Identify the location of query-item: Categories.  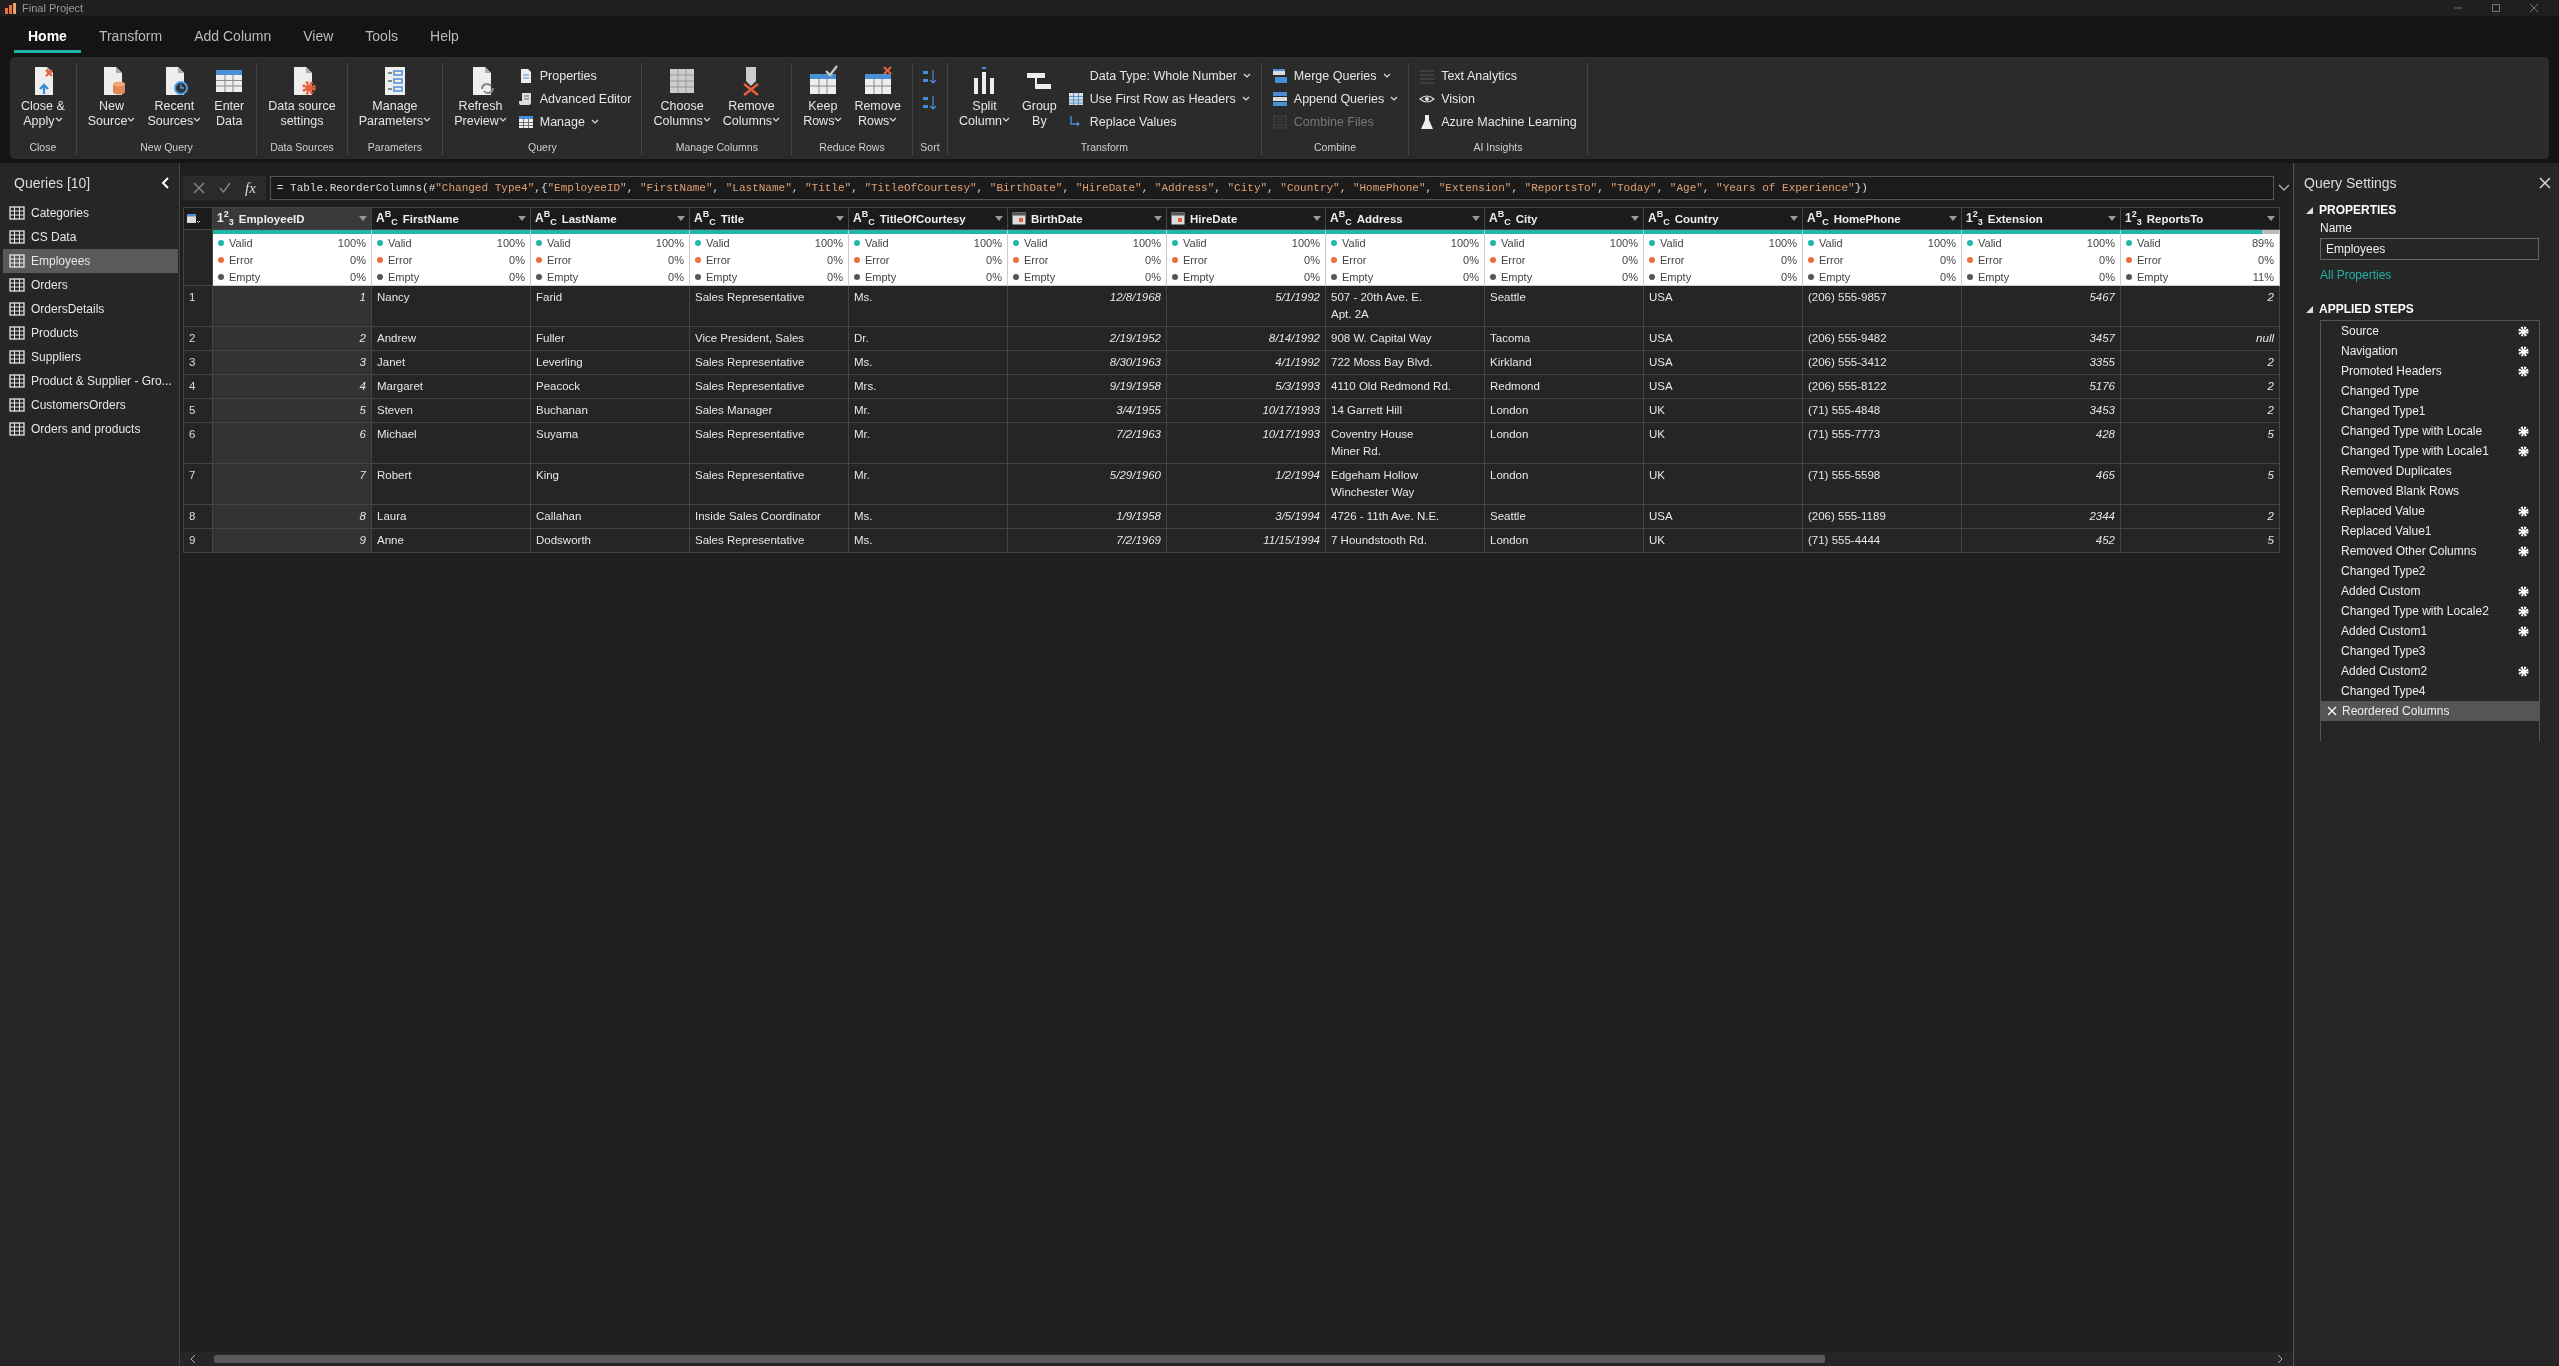
(90, 213).